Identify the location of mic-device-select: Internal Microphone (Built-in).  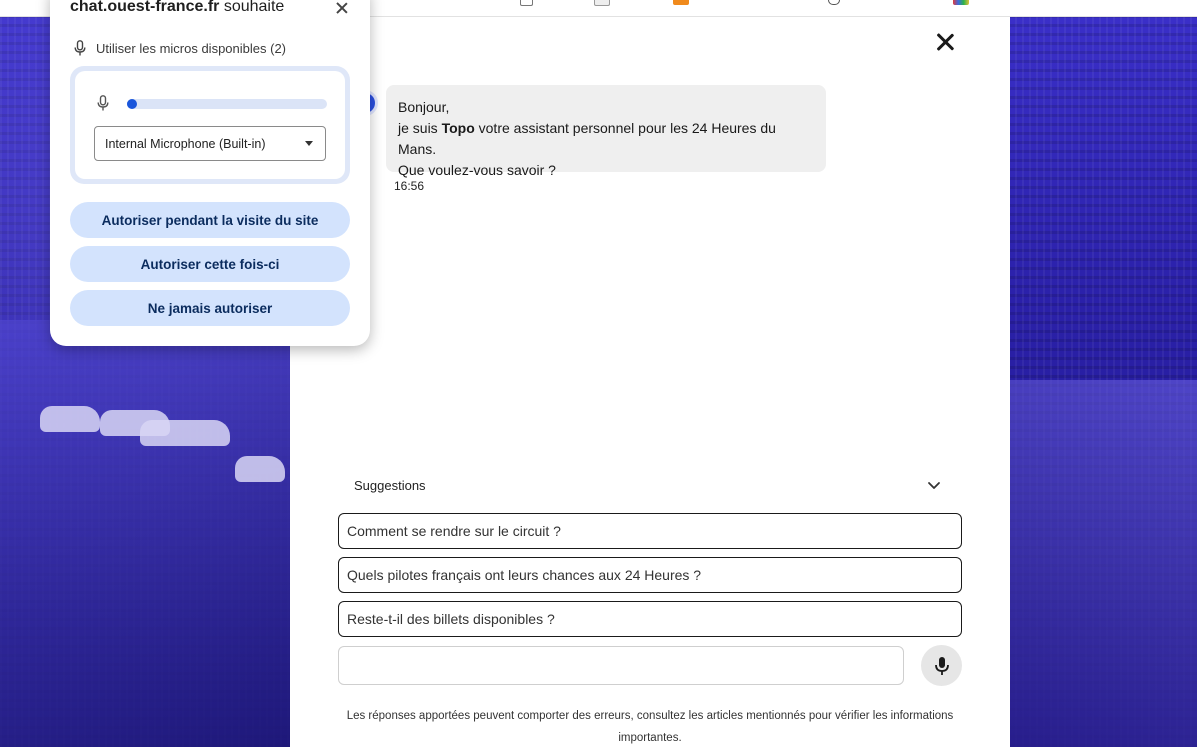
(210, 143).